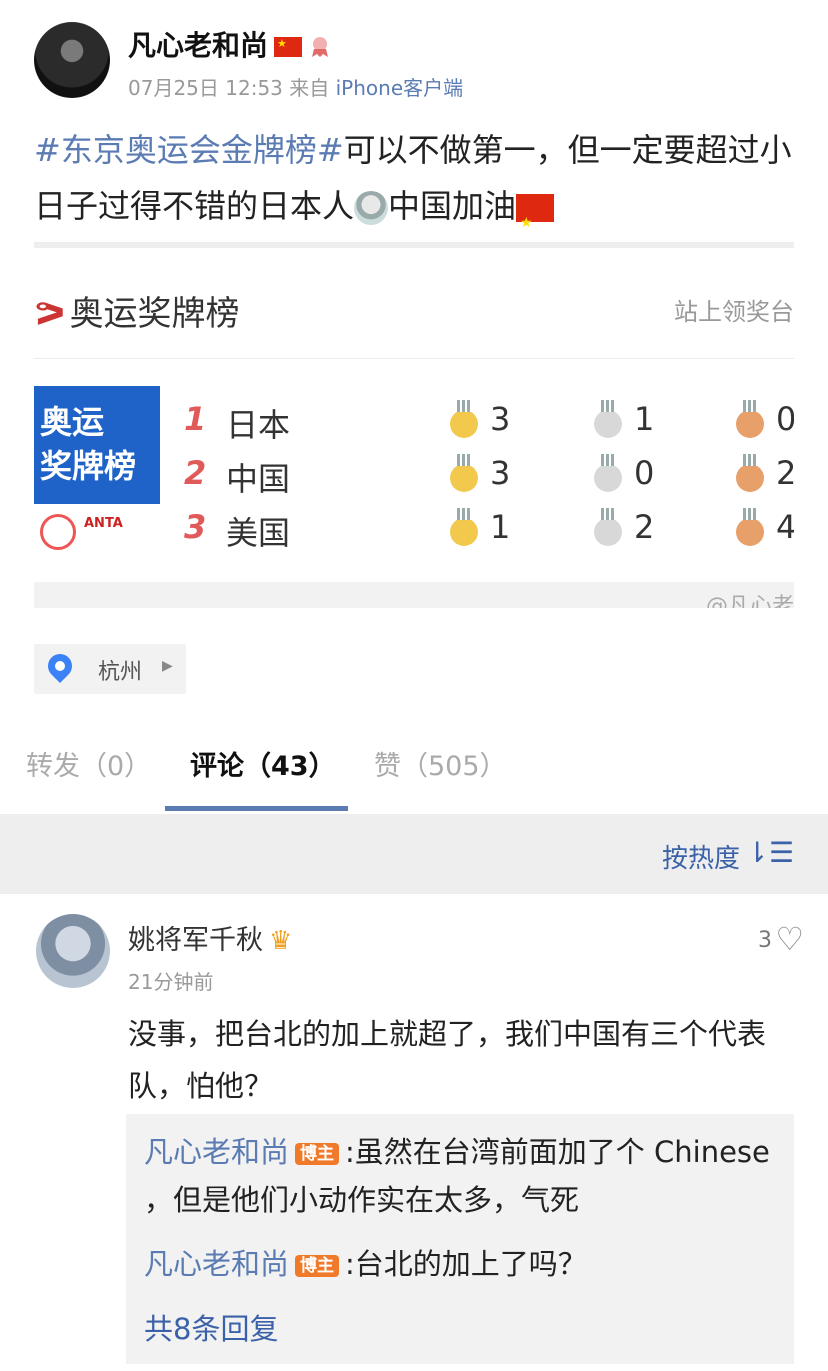  What do you see at coordinates (281, 941) in the screenshot?
I see `crown-badge-icon: ♛` at bounding box center [281, 941].